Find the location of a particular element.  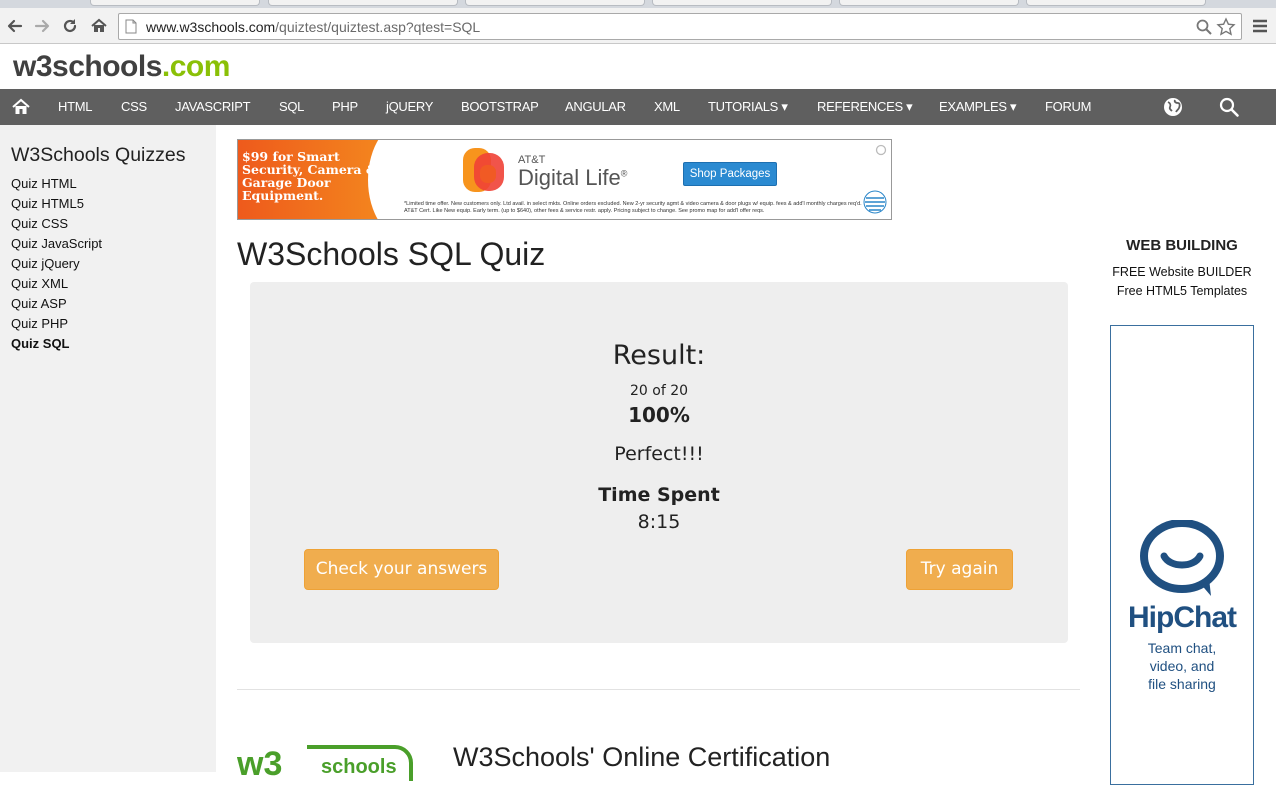

sidebar-title: W3Schools Quizzes is located at coordinates (98, 155).